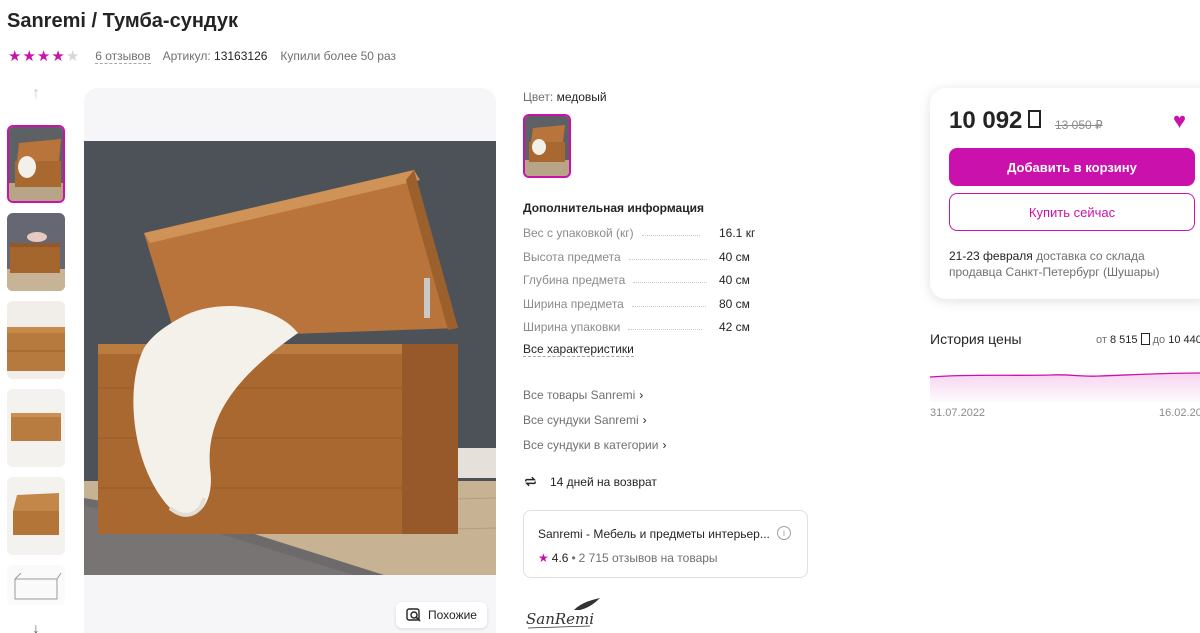 This screenshot has height=633, width=1200. Describe the element at coordinates (583, 395) in the screenshot. I see `link-all-sanremi-products: Все товары Sanremi ›` at that location.